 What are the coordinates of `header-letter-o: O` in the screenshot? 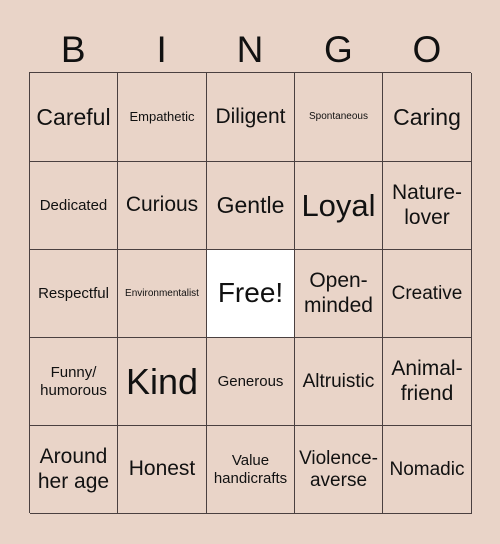 It's located at (427, 49).